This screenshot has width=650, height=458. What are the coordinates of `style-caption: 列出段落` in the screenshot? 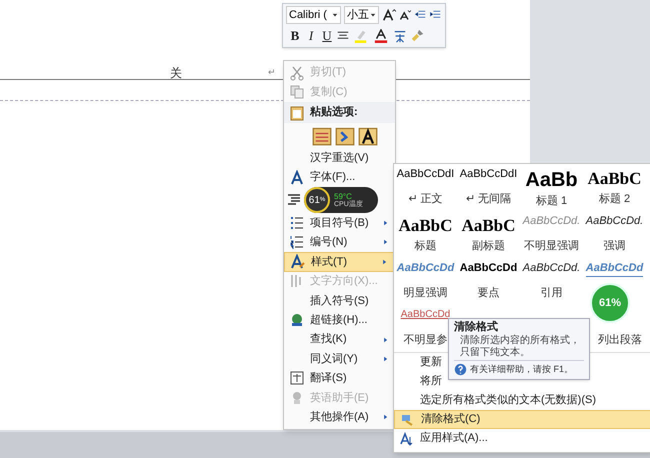 It's located at (620, 340).